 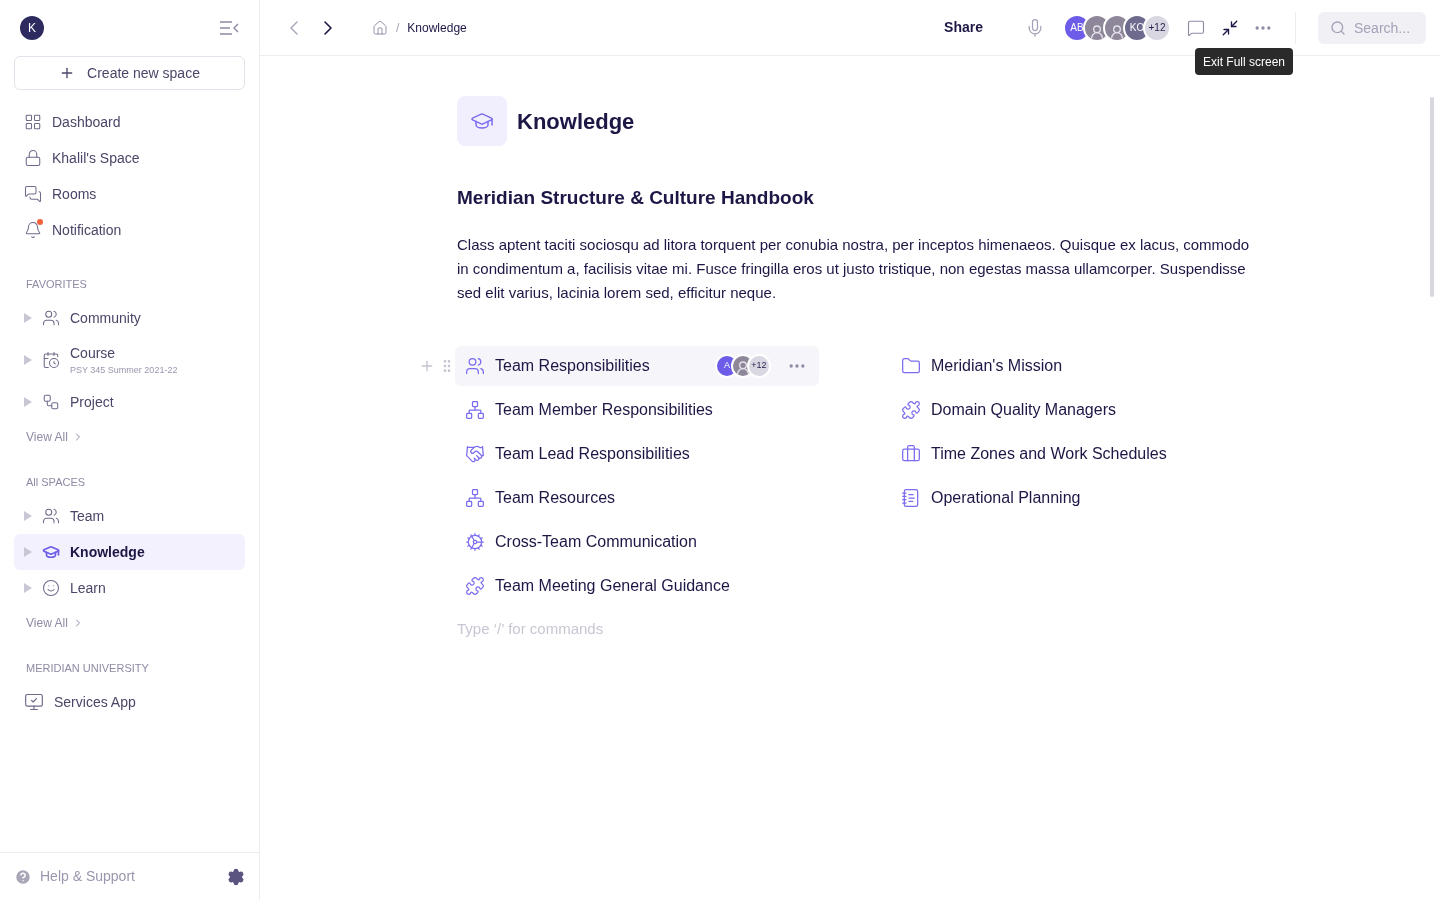 I want to click on page-link: Team Meeting General Guidance, so click(x=637, y=585).